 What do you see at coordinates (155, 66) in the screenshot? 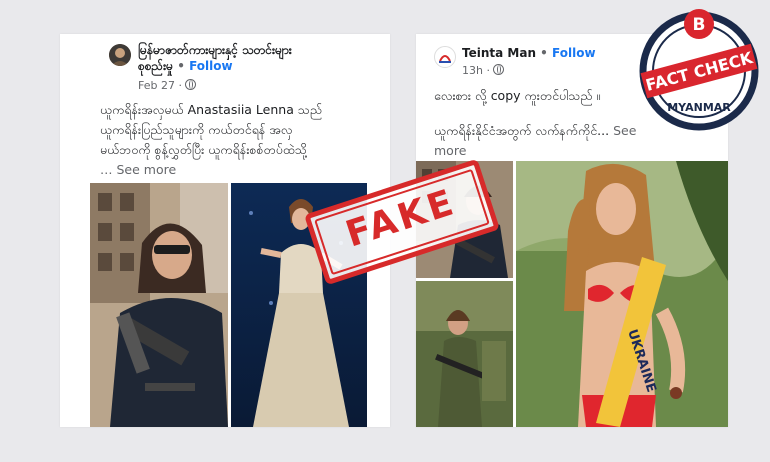
I see `page-name-line2: စုစည်းမှု` at bounding box center [155, 66].